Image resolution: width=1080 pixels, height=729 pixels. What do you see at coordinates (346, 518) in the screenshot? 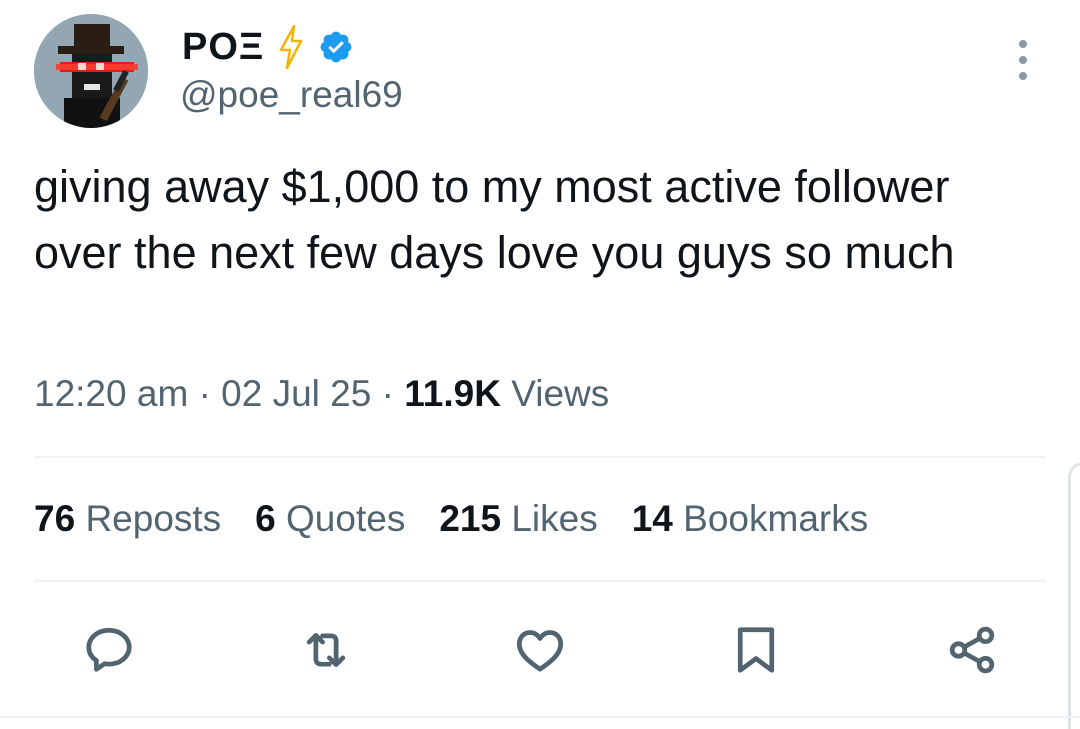
I see `stat-label: Quotes` at bounding box center [346, 518].